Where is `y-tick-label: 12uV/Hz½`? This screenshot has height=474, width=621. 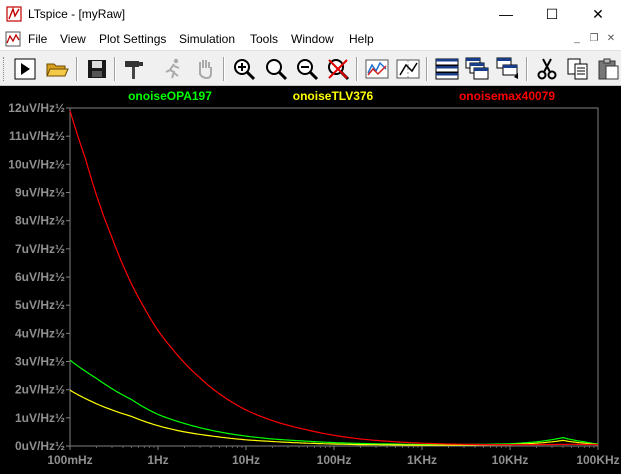 y-tick-label: 12uV/Hz½ is located at coordinates (36, 108).